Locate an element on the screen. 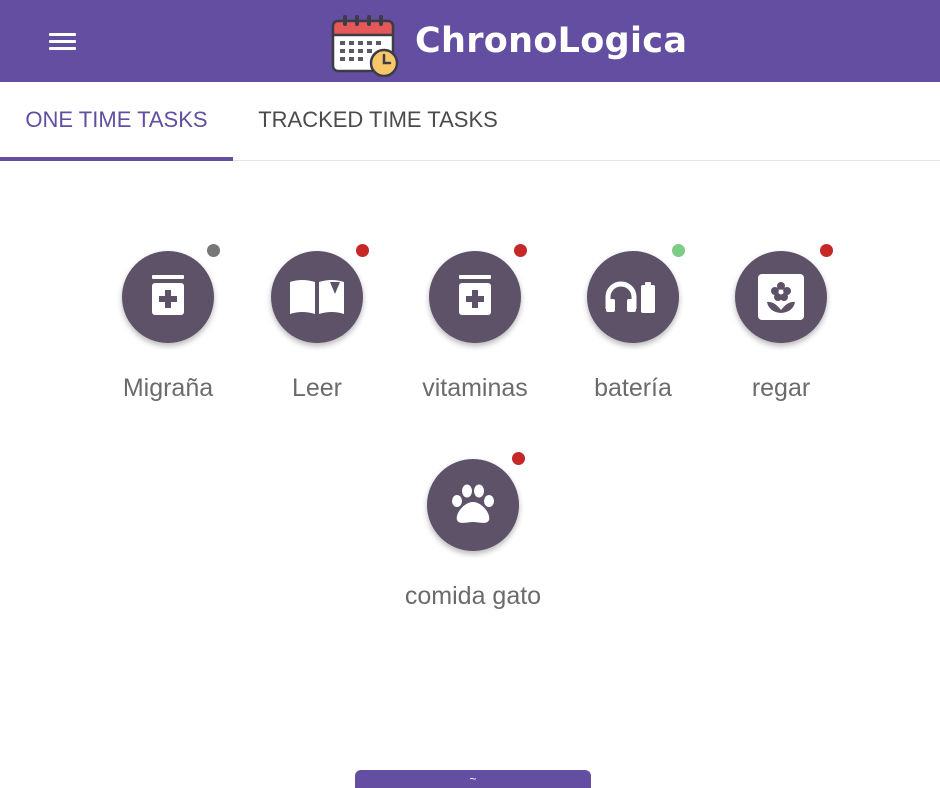 The image size is (940, 788). bottom-action-button: ~ is located at coordinates (473, 779).